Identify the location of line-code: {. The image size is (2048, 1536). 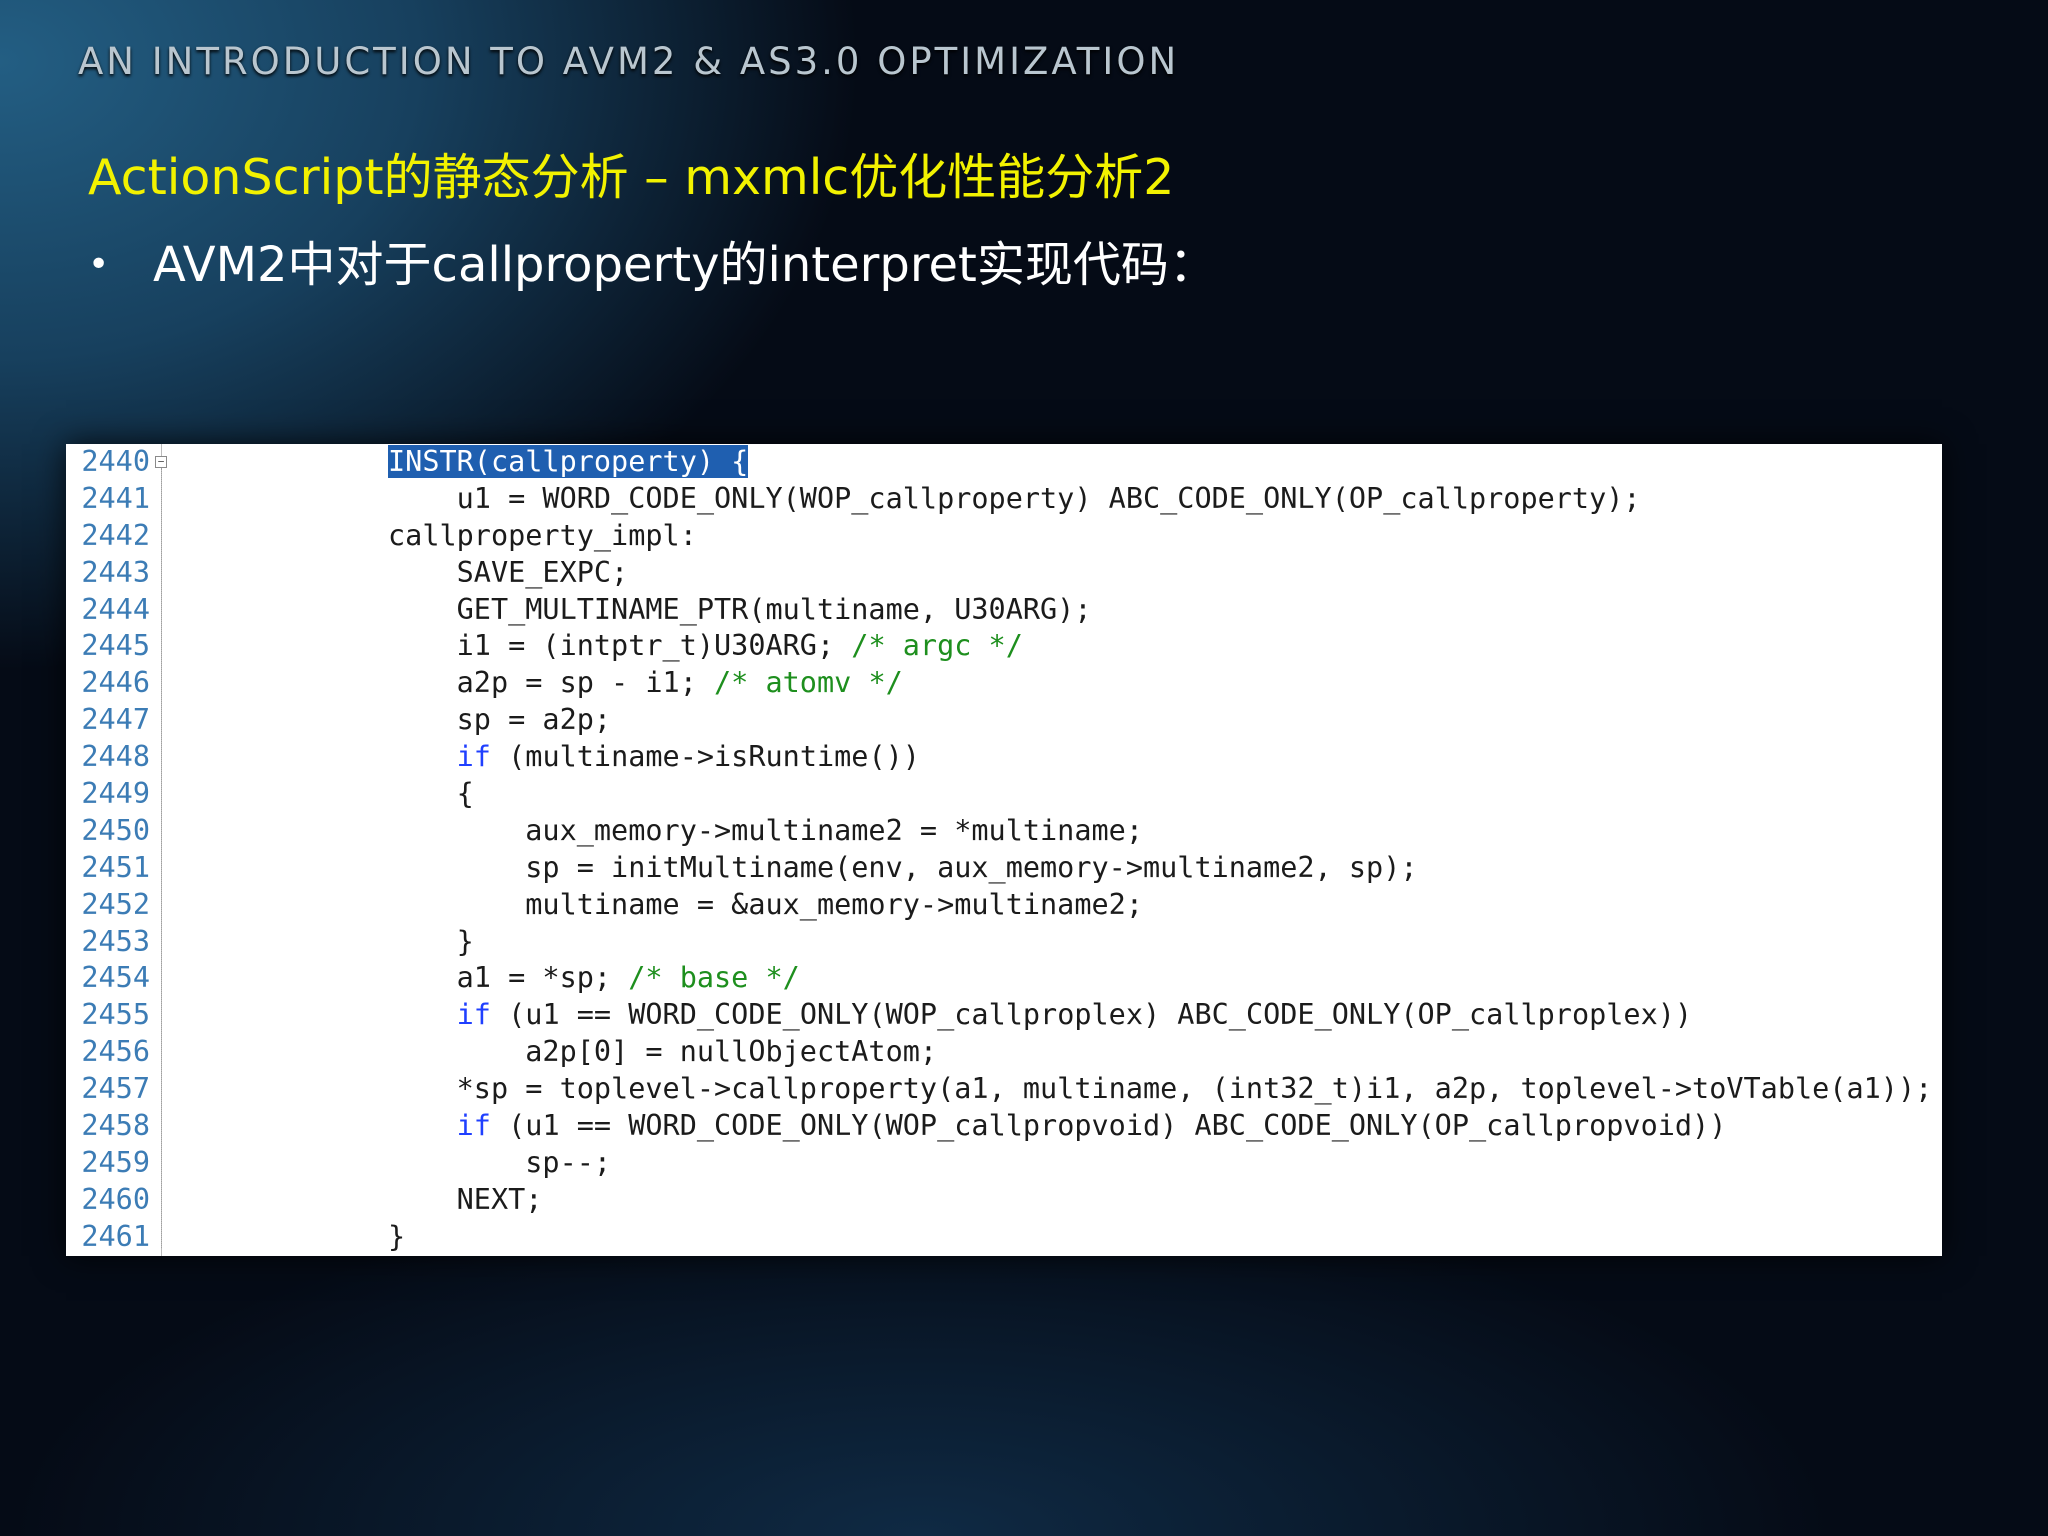
(431, 794).